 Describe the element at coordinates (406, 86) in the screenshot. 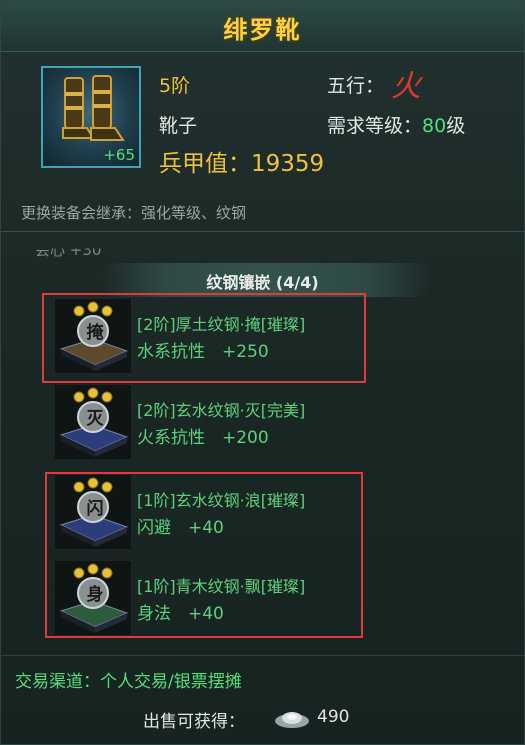

I see `fire-element-icon: 火` at that location.